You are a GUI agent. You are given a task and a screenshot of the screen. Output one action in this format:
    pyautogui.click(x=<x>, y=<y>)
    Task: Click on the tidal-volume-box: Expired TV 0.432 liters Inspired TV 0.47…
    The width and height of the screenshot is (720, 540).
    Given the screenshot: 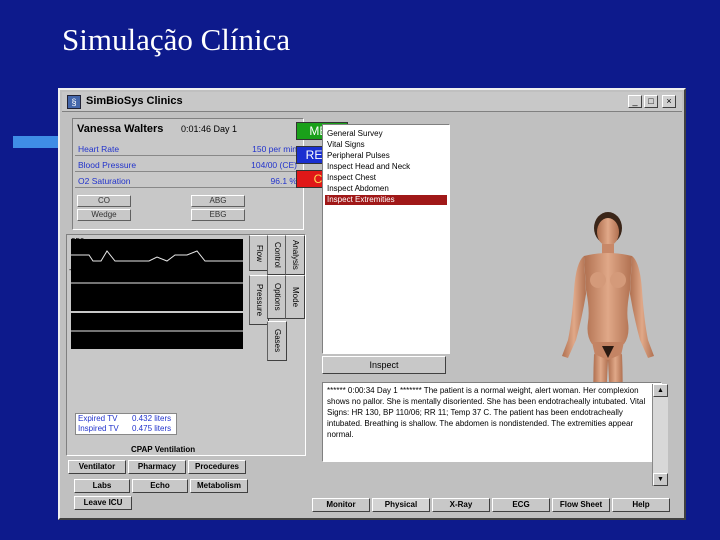 What is the action you would take?
    pyautogui.click(x=126, y=424)
    